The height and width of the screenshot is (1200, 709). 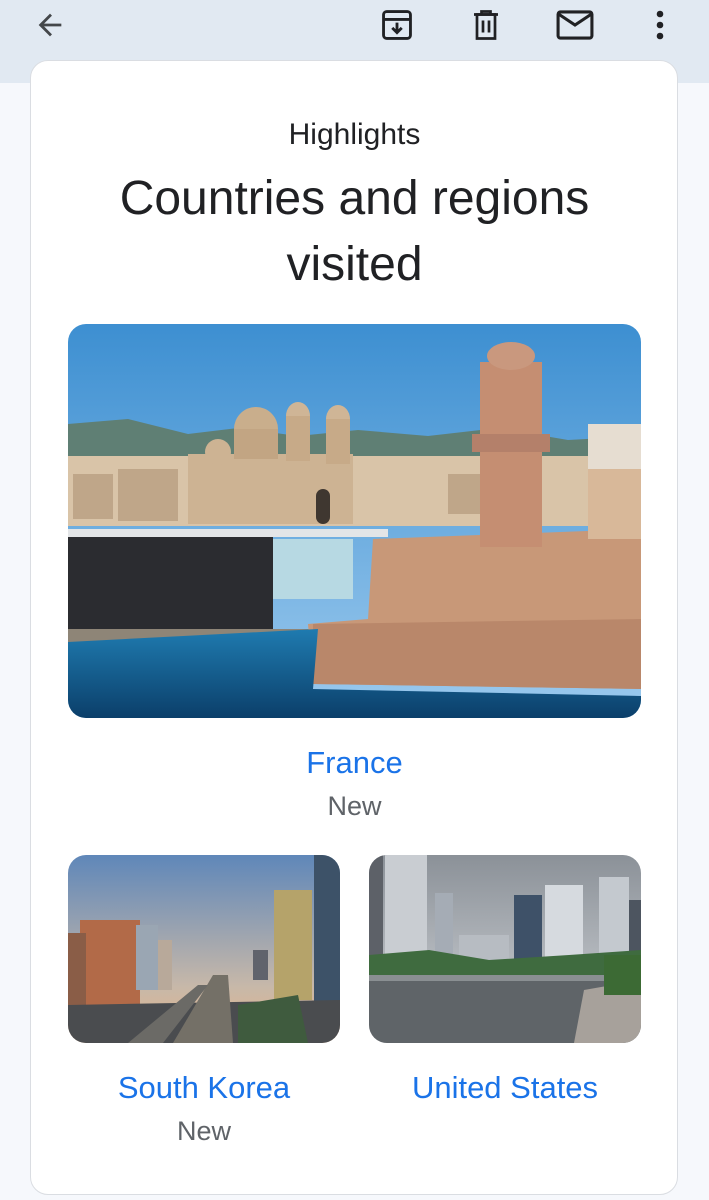 I want to click on mark-unread-button, so click(x=575, y=25).